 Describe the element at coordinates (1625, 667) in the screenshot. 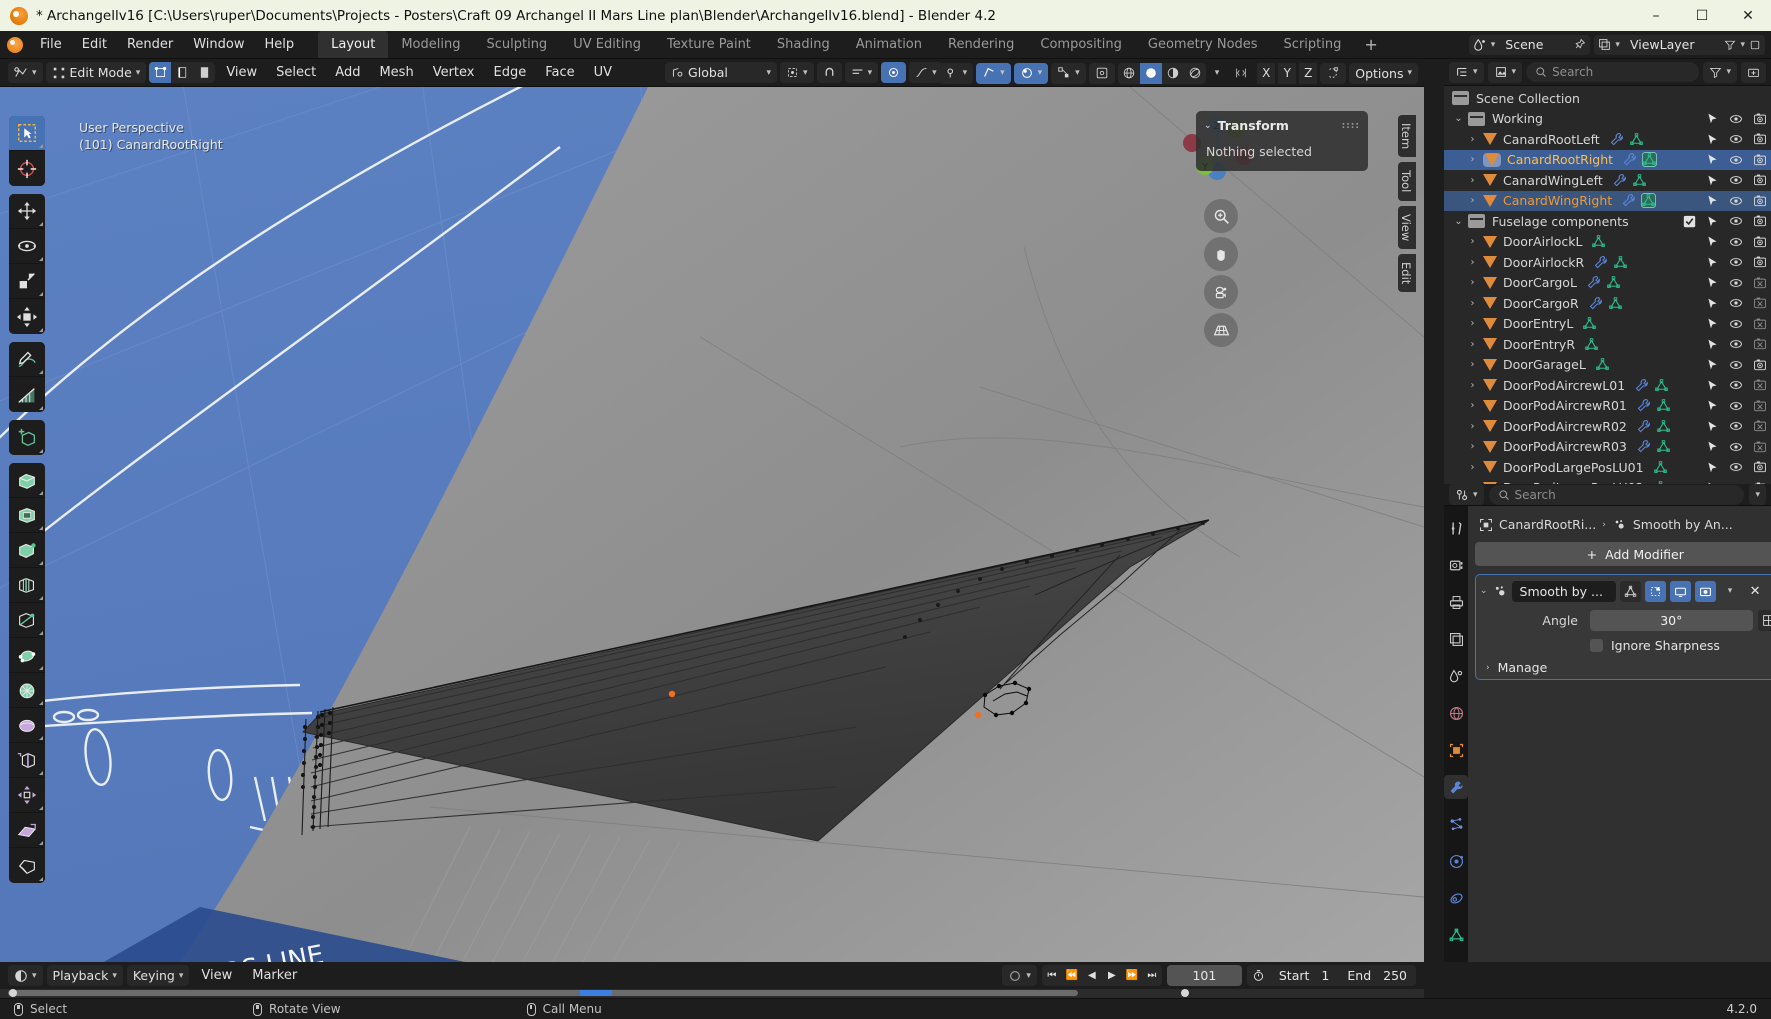

I see `modifier-manage-row: › Manage` at that location.